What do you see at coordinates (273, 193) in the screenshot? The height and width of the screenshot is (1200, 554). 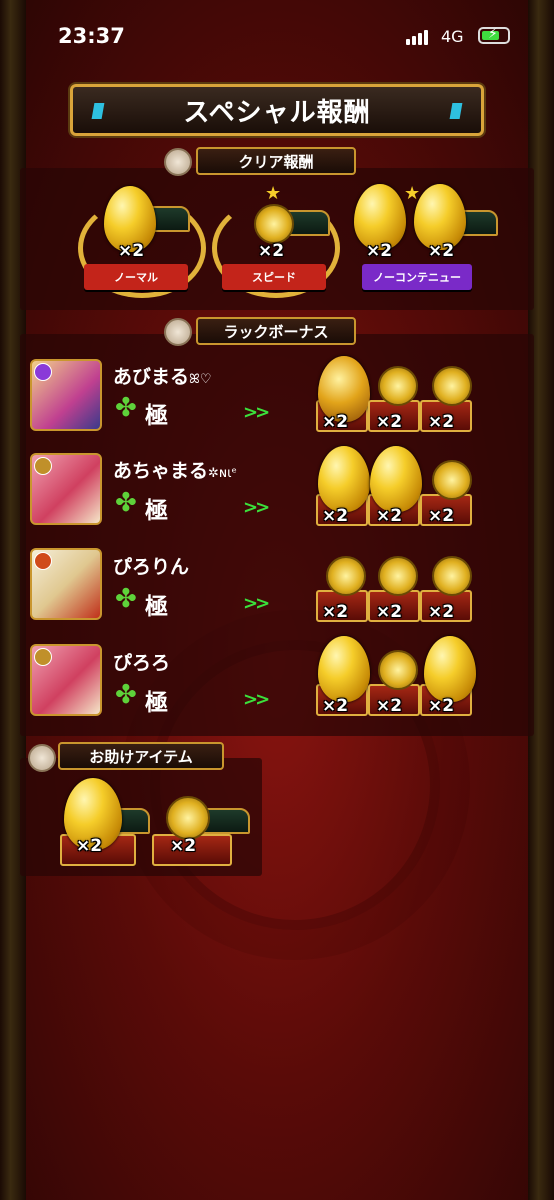 I see `star-icon: ★` at bounding box center [273, 193].